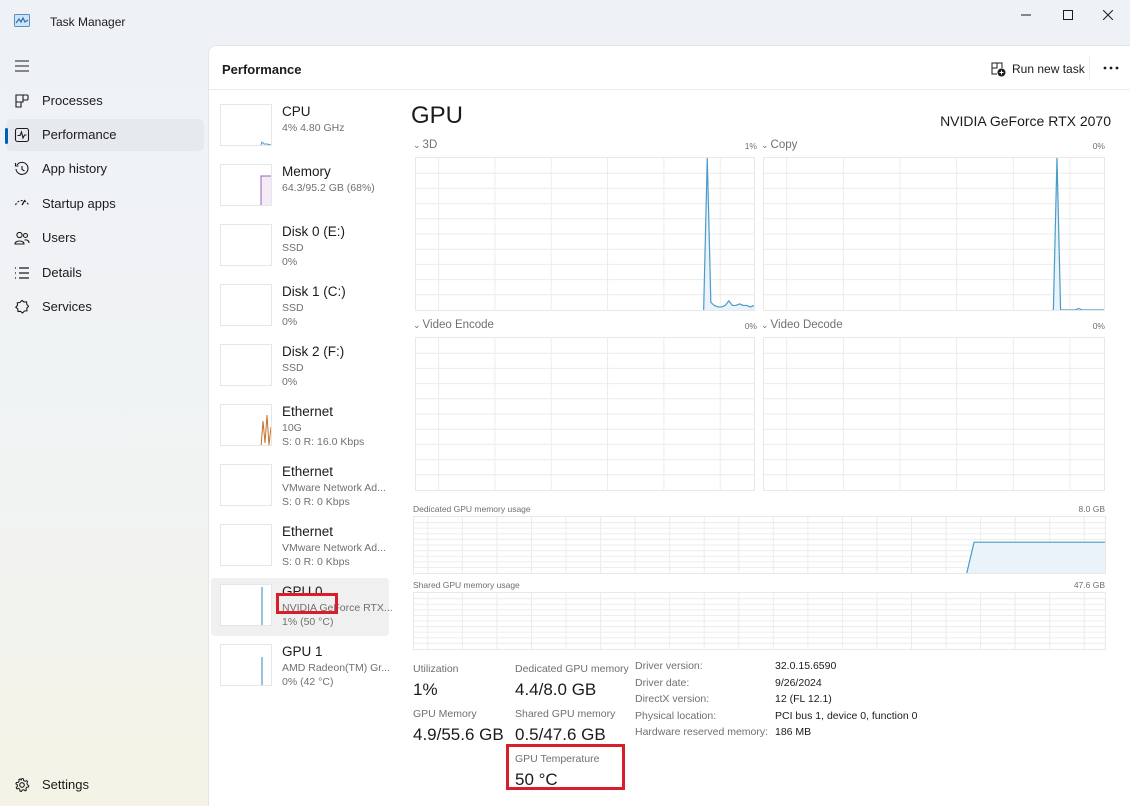 This screenshot has height=806, width=1130. I want to click on device-item-gpu-1: GPU 1 AMD Radeon(TM) Gr... 0% (42 °C), so click(300, 667).